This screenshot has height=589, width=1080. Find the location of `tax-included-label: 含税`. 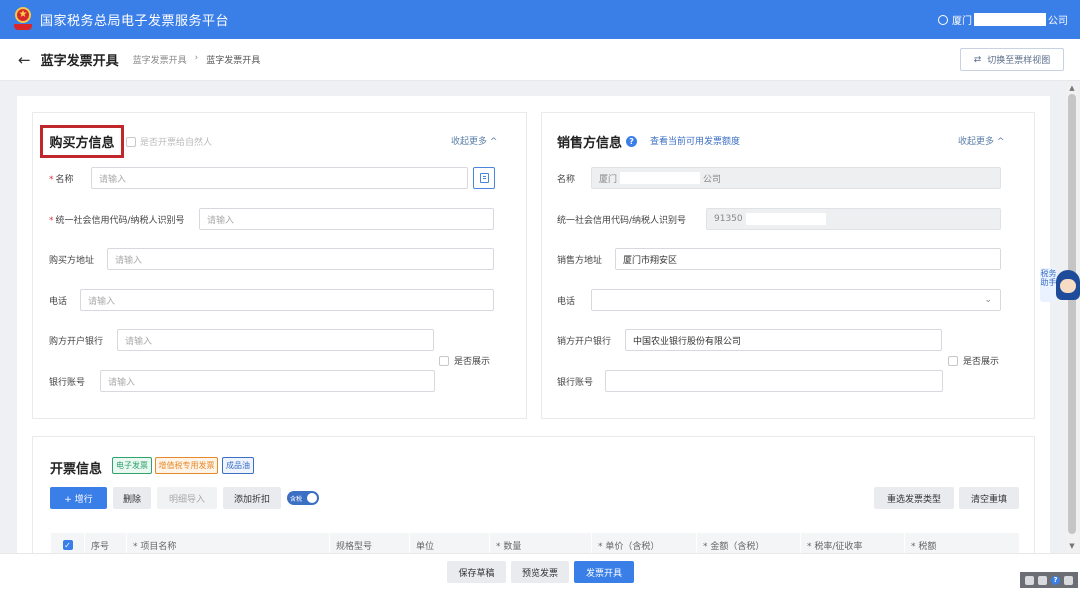

tax-included-label: 含税 is located at coordinates (296, 499).